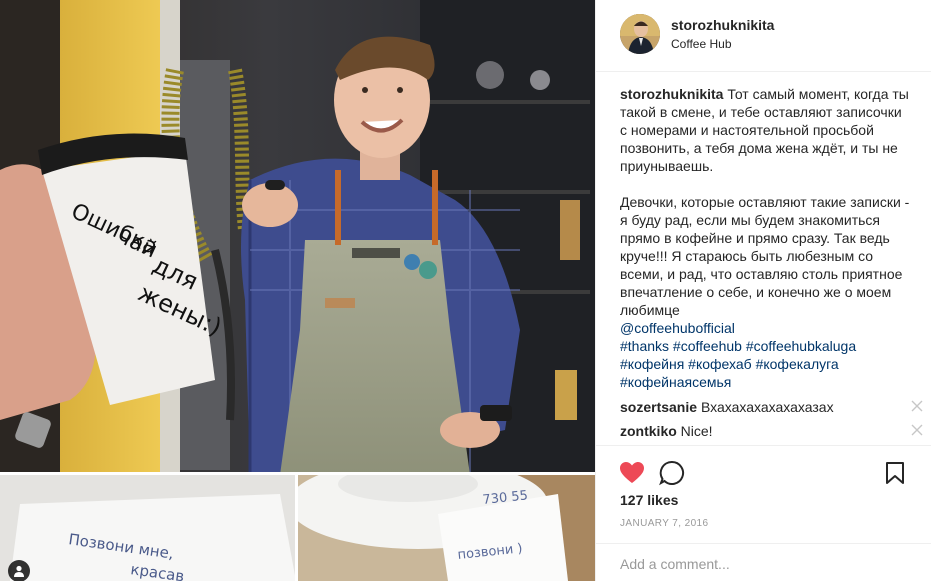  I want to click on heart-icon, so click(632, 472).